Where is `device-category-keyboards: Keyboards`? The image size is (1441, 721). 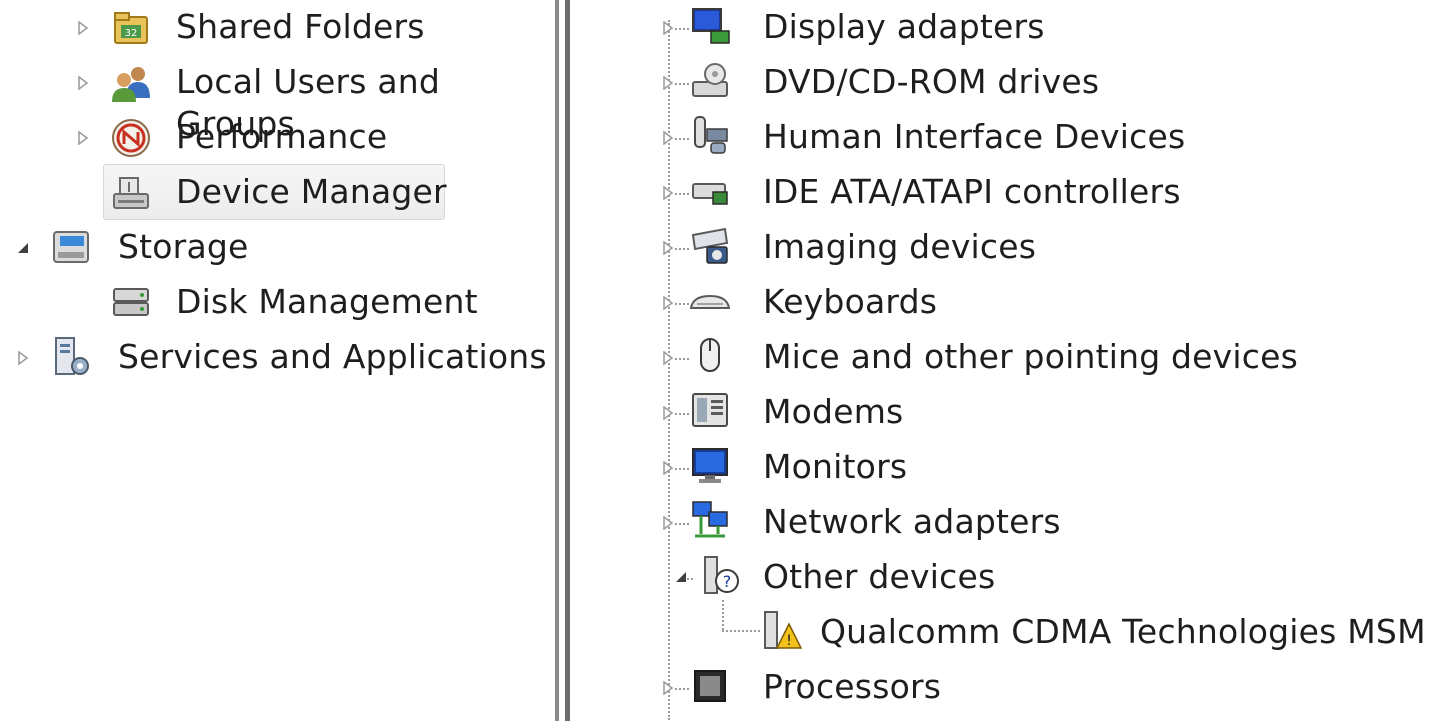
device-category-keyboards: Keyboards is located at coordinates (850, 302).